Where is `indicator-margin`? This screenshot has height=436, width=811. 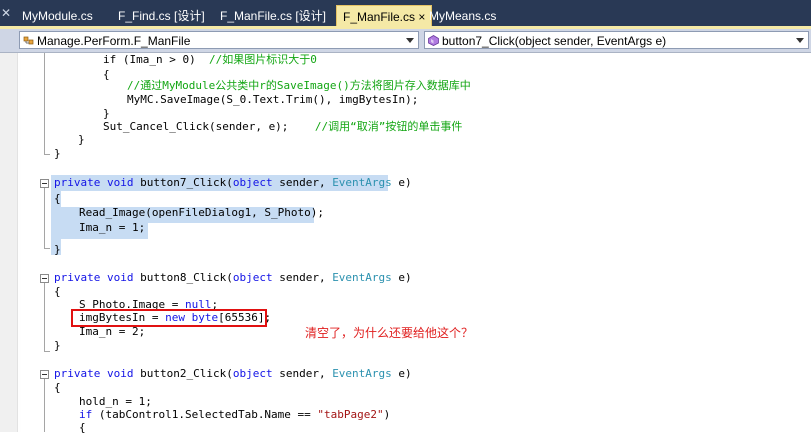
indicator-margin is located at coordinates (8, 242).